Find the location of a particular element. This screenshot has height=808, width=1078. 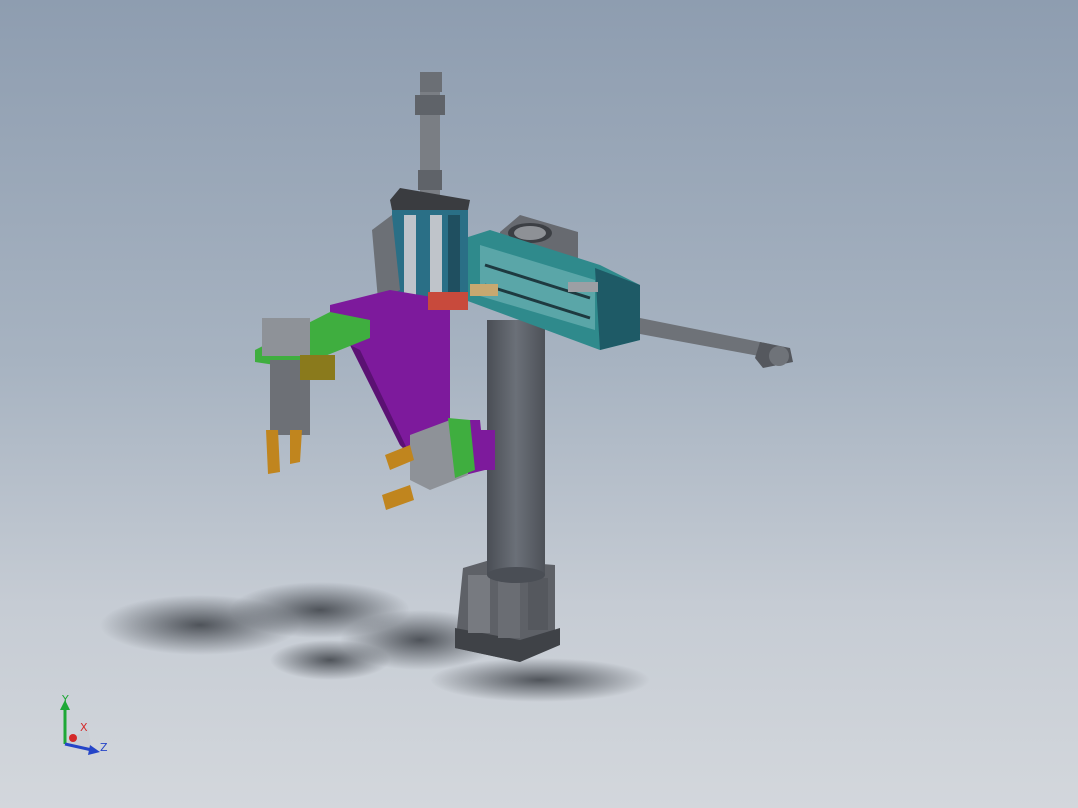

left-gripper-jaws is located at coordinates (284, 452).